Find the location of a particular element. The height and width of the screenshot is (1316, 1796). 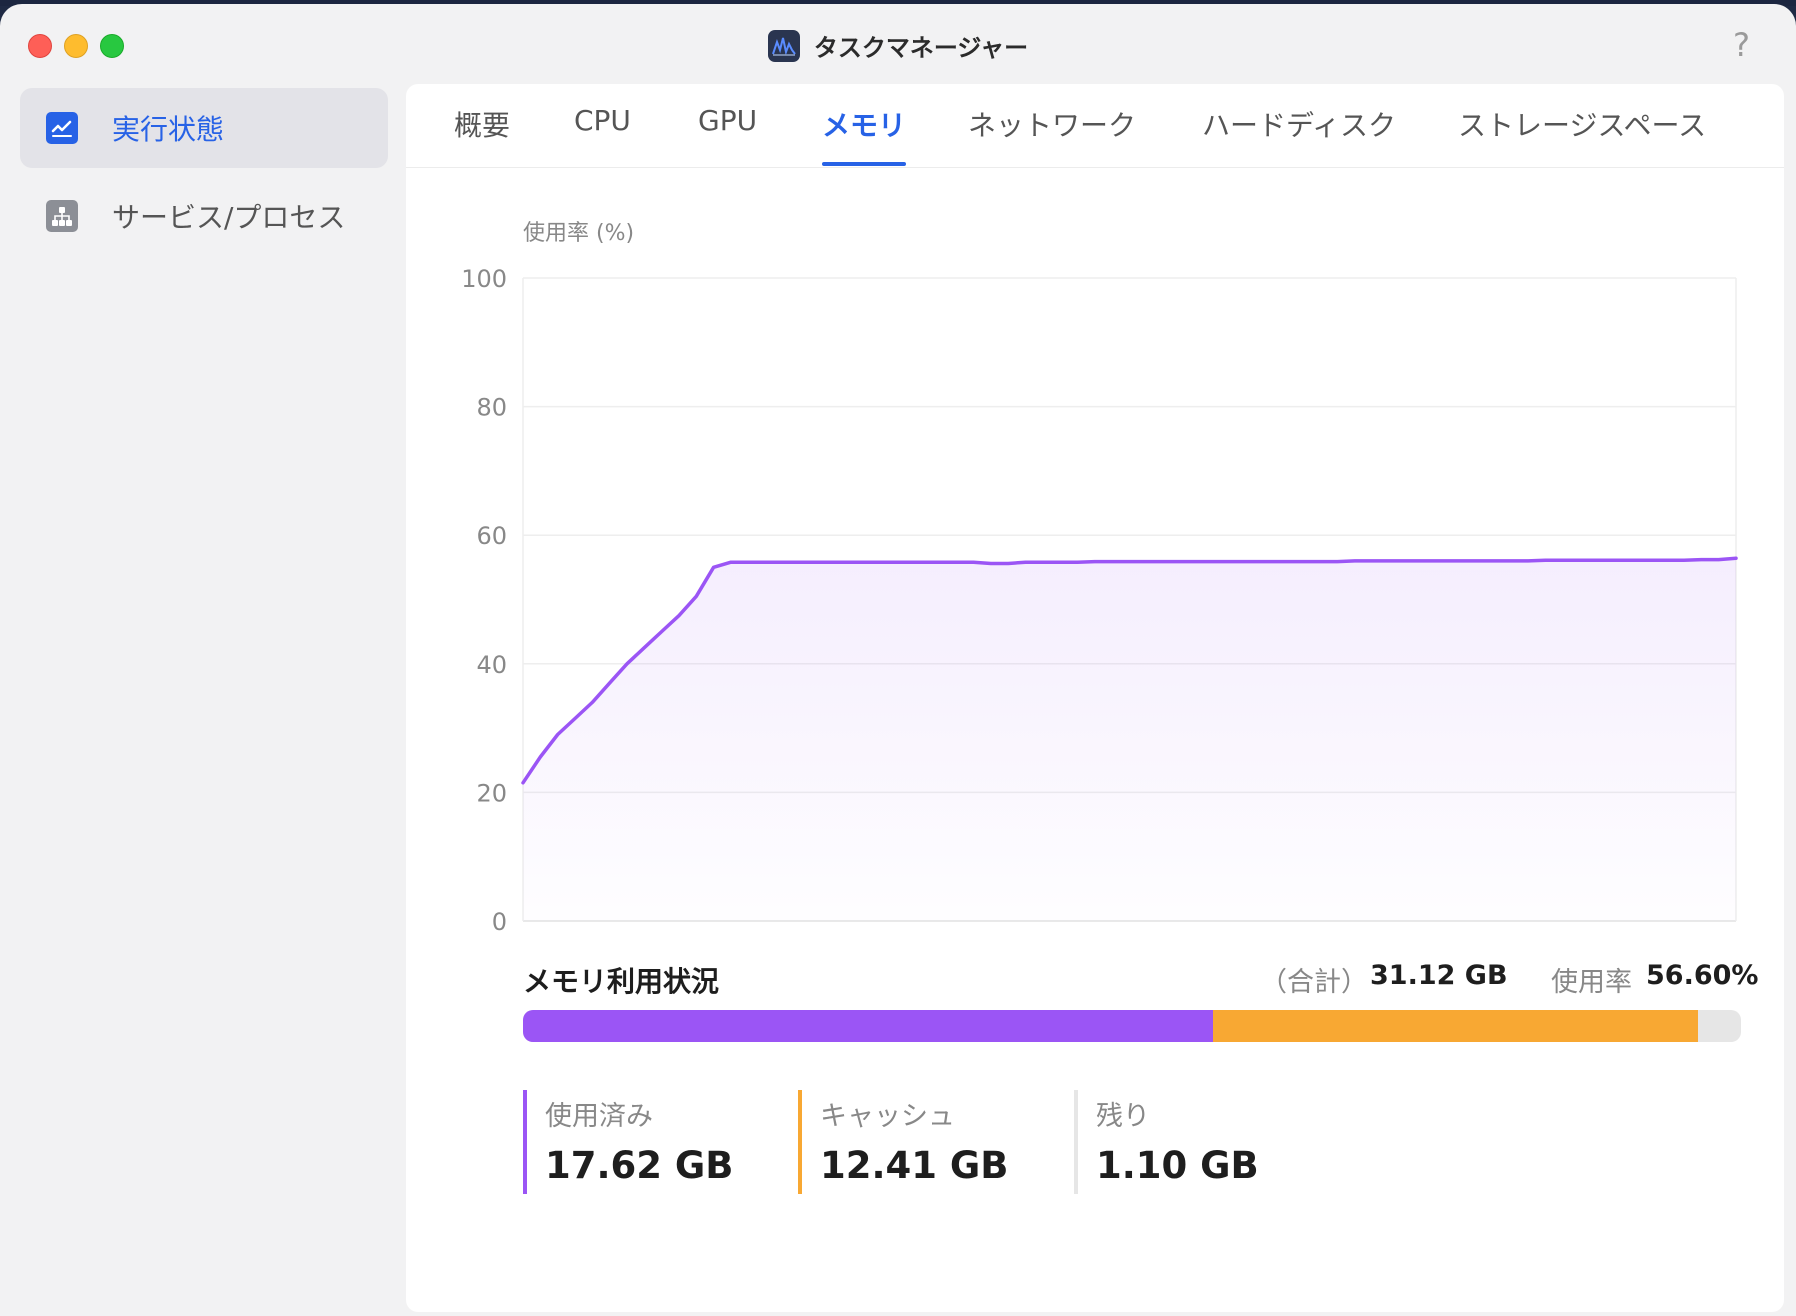

stat-label: キャッシュ is located at coordinates (887, 1116).